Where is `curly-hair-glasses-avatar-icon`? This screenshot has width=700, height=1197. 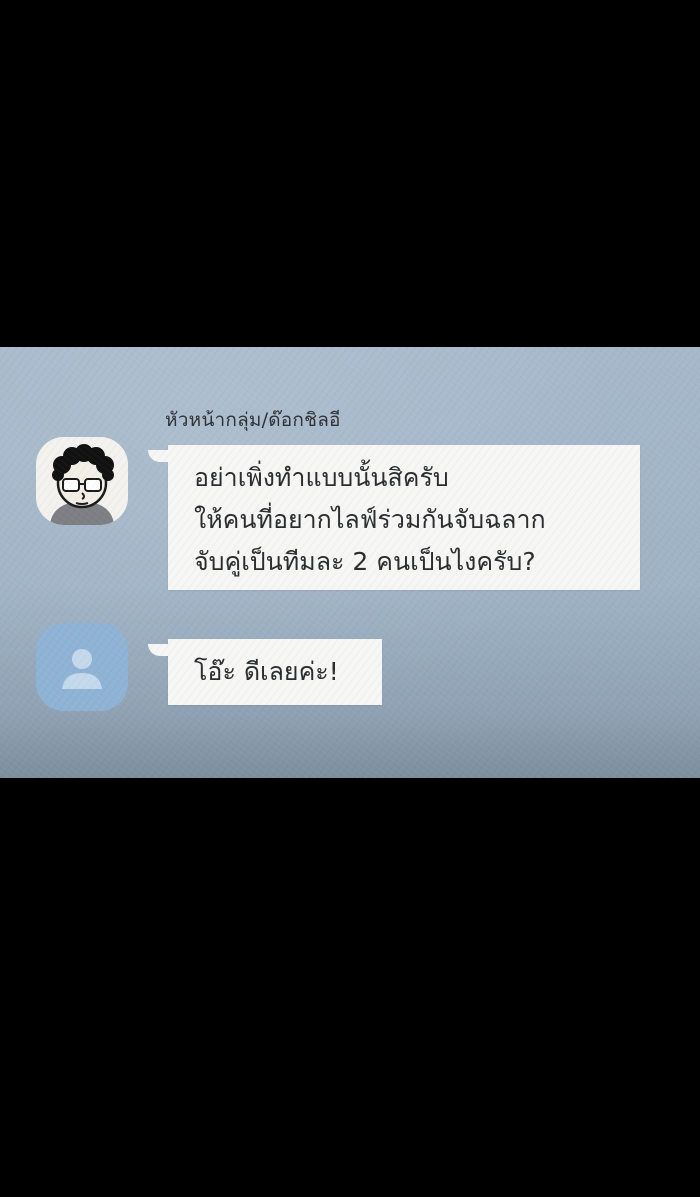
curly-hair-glasses-avatar-icon is located at coordinates (82, 481).